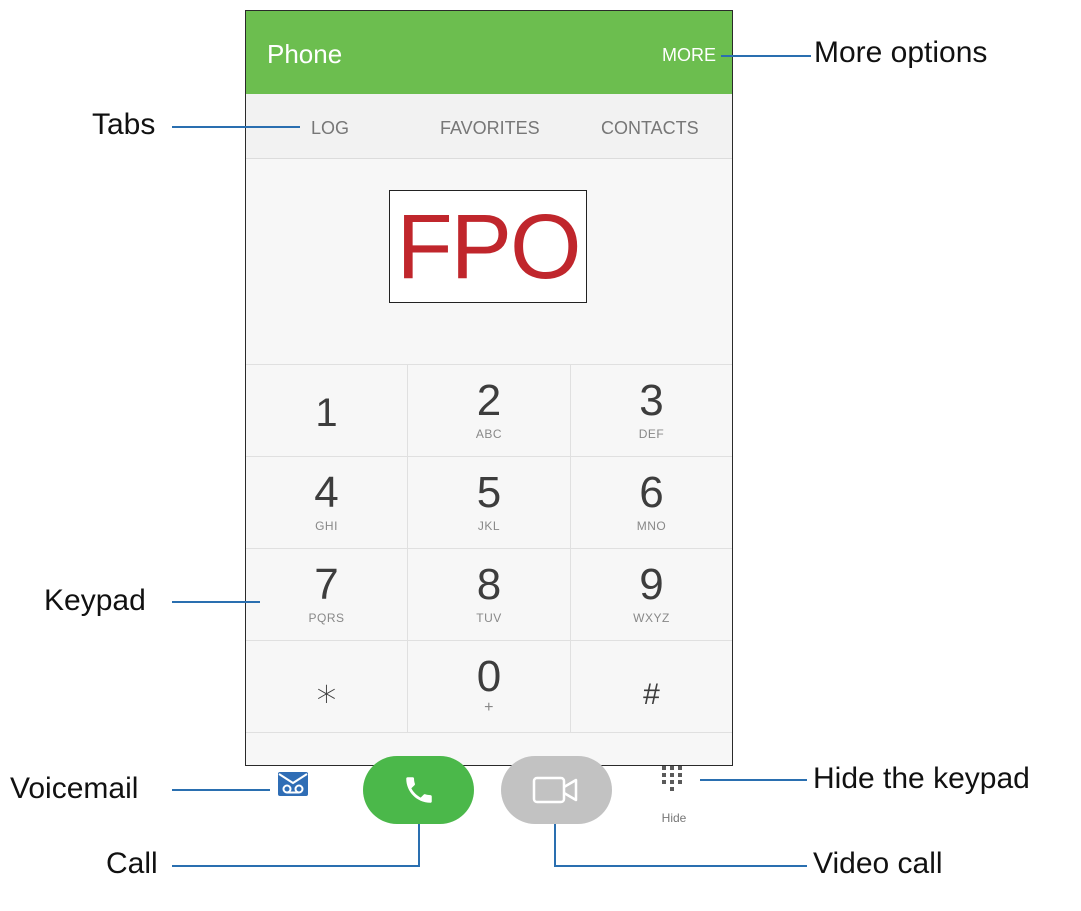 This screenshot has height=911, width=1081. What do you see at coordinates (74, 788) in the screenshot?
I see `callout-voicemail: Voicemail` at bounding box center [74, 788].